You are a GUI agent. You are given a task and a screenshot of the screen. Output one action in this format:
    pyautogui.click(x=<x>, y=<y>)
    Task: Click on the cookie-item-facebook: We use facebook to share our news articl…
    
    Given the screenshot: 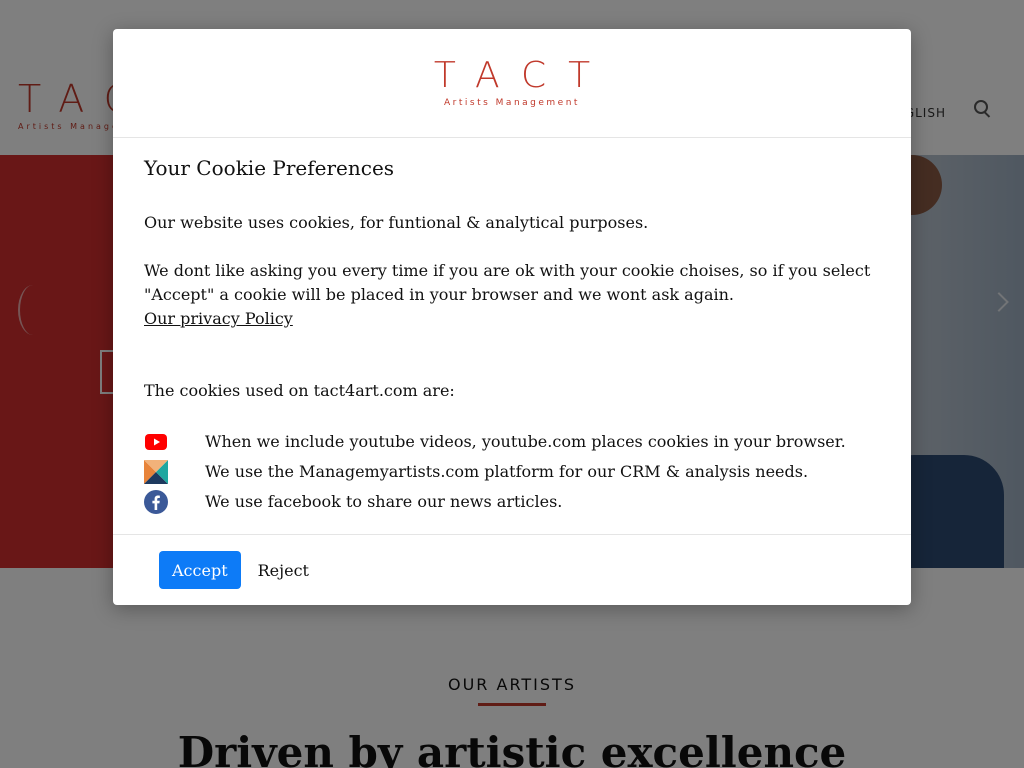 What is the action you would take?
    pyautogui.click(x=512, y=502)
    